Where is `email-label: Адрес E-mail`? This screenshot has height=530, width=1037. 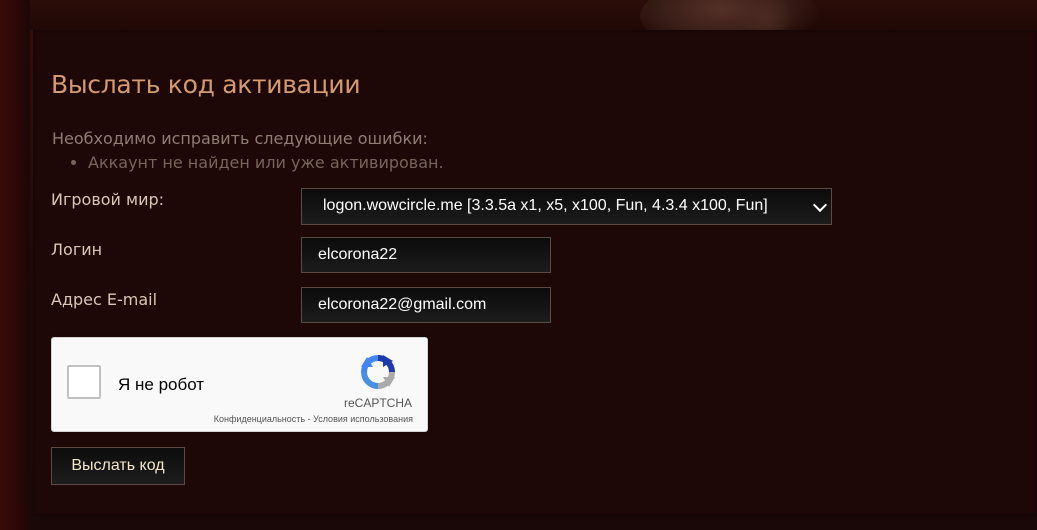
email-label: Адрес E-mail is located at coordinates (104, 299).